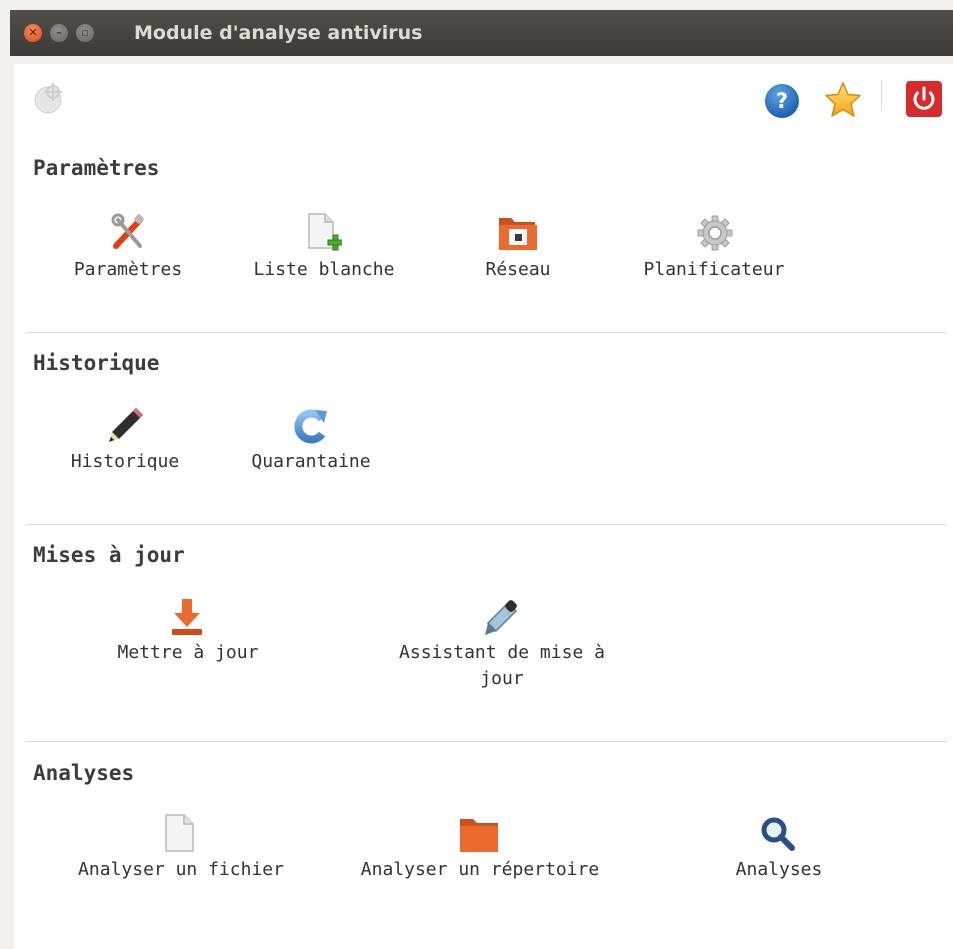 The image size is (953, 949). Describe the element at coordinates (188, 652) in the screenshot. I see `item-label: Mettre à jour` at that location.